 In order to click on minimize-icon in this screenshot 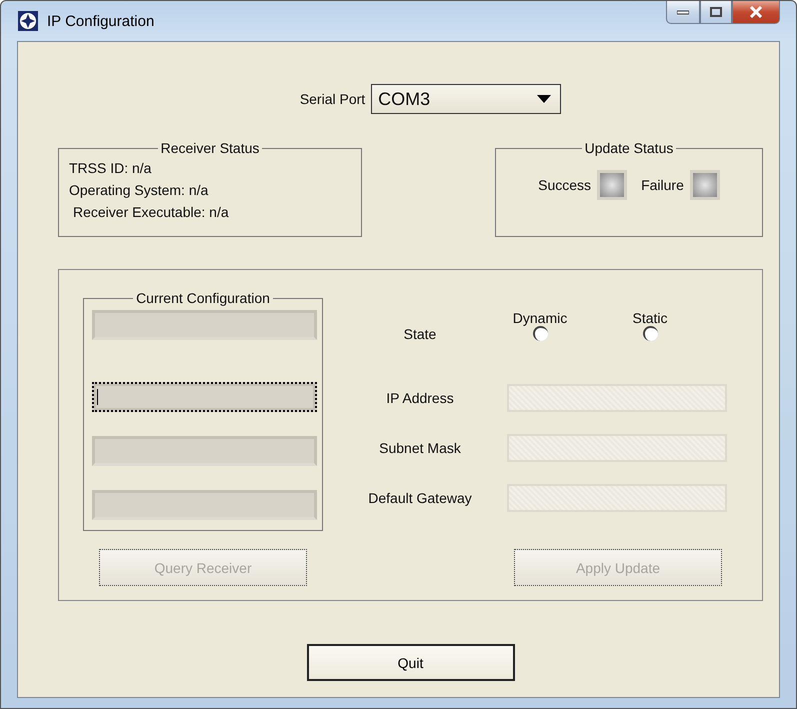, I will do `click(683, 12)`.